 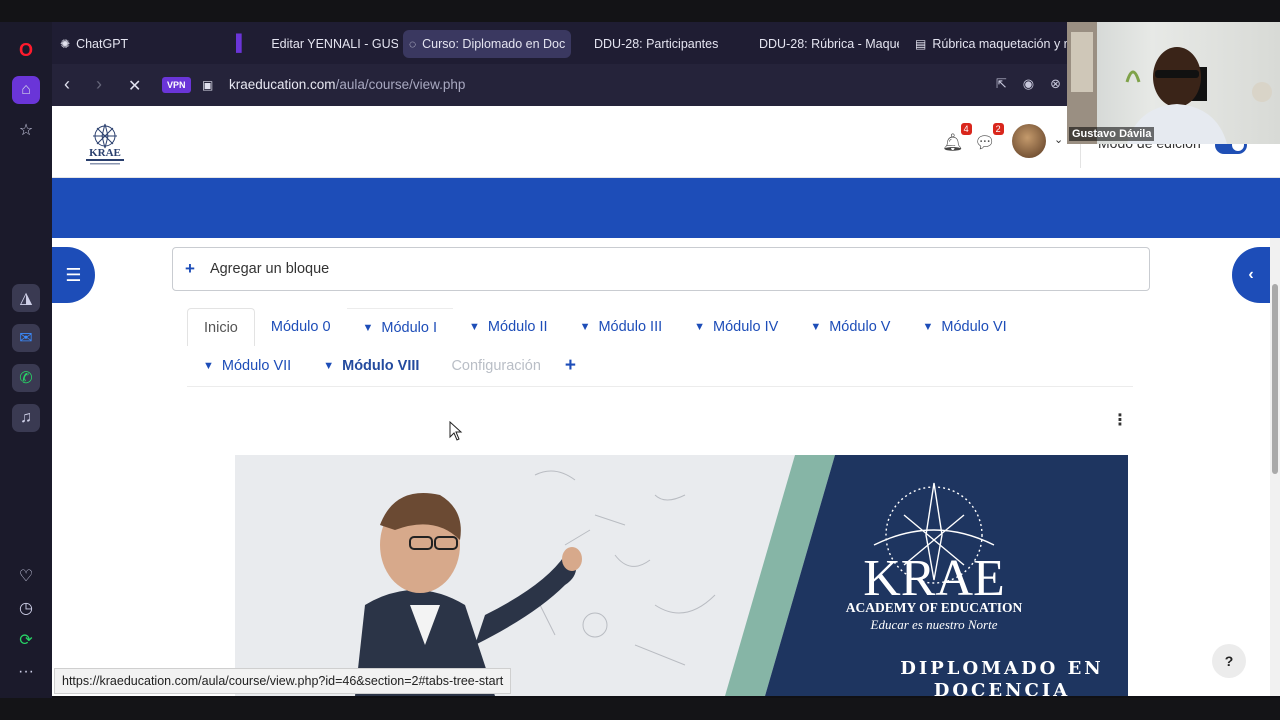 I want to click on tab-marker-icon: ▌, so click(x=242, y=43).